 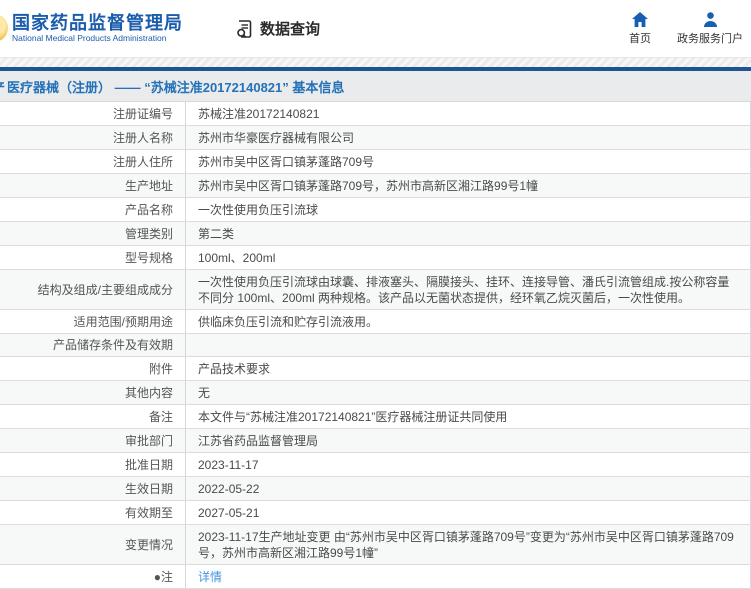 What do you see at coordinates (375, 210) in the screenshot?
I see `table-row: 产品名称 一次性使用负压引流球` at bounding box center [375, 210].